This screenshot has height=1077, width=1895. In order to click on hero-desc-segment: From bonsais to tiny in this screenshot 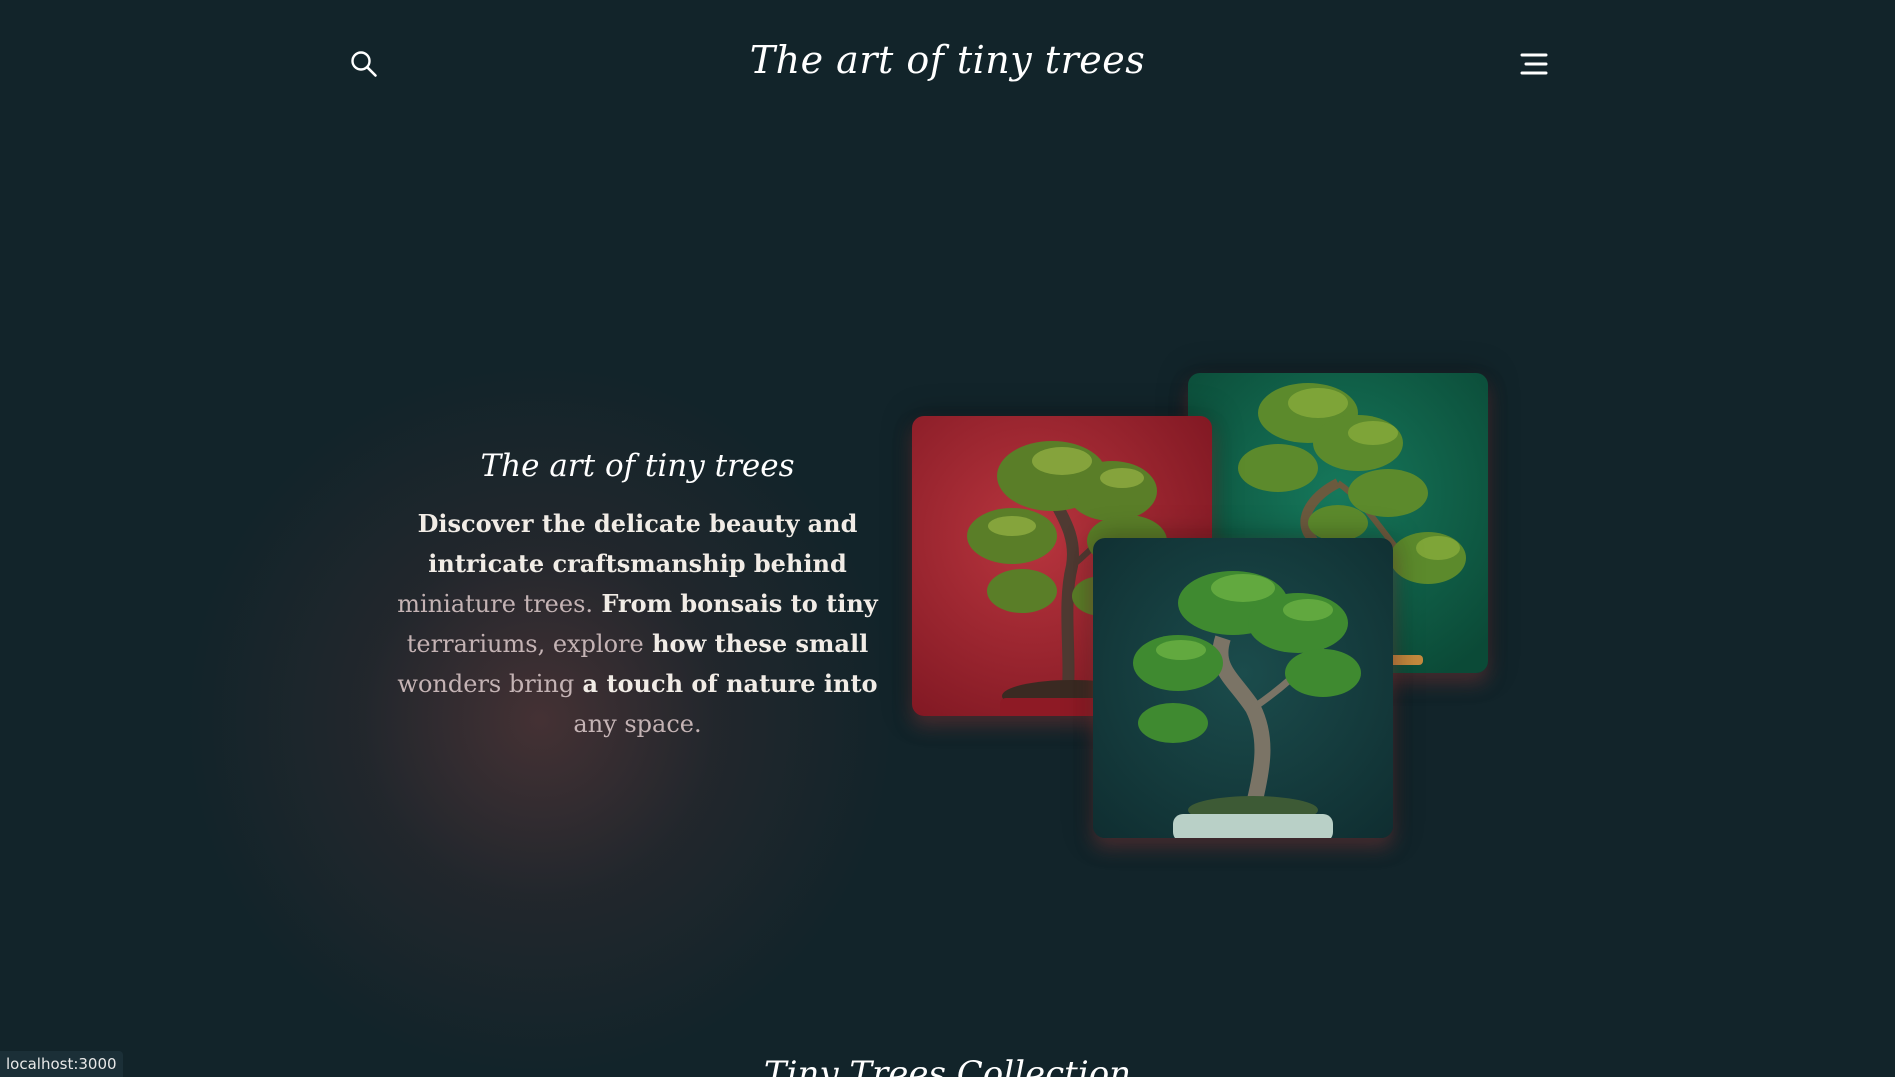, I will do `click(735, 603)`.